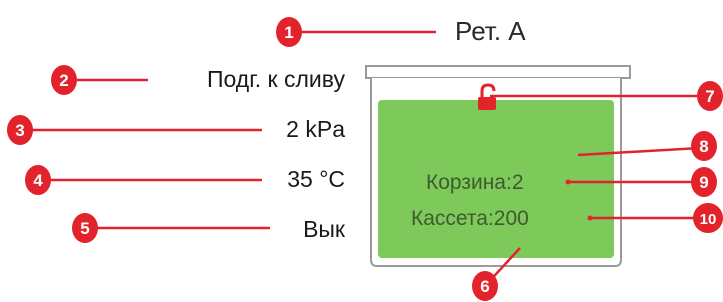 The width and height of the screenshot is (723, 302). I want to click on callout-badge-5: 5, so click(85, 228).